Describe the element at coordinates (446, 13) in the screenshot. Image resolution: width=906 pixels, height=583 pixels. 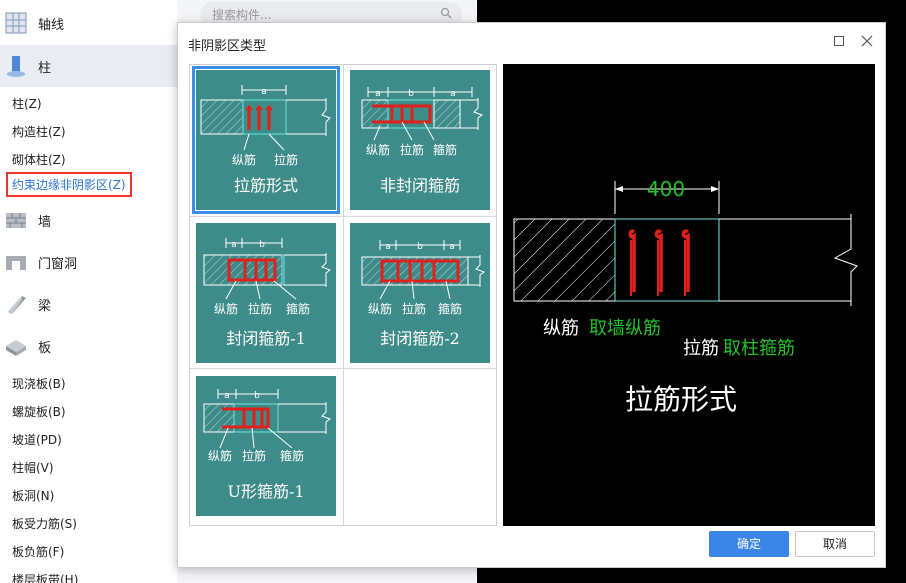
I see `search-icon` at that location.